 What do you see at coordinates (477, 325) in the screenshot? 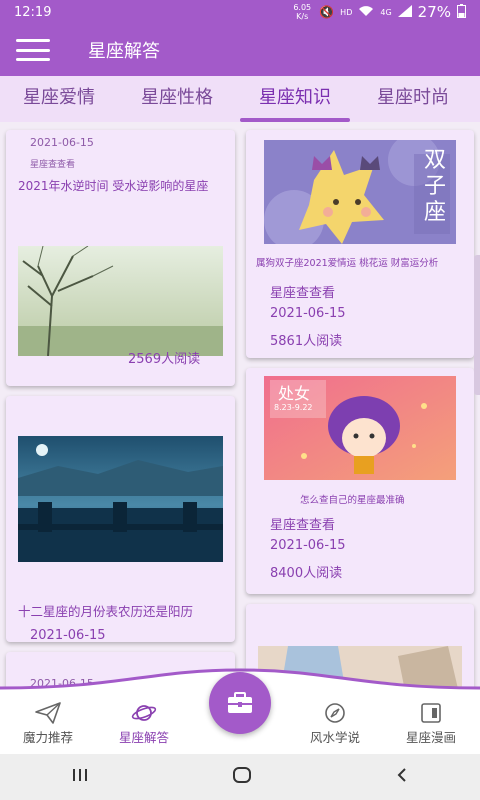
I see `side-drawer-handle` at bounding box center [477, 325].